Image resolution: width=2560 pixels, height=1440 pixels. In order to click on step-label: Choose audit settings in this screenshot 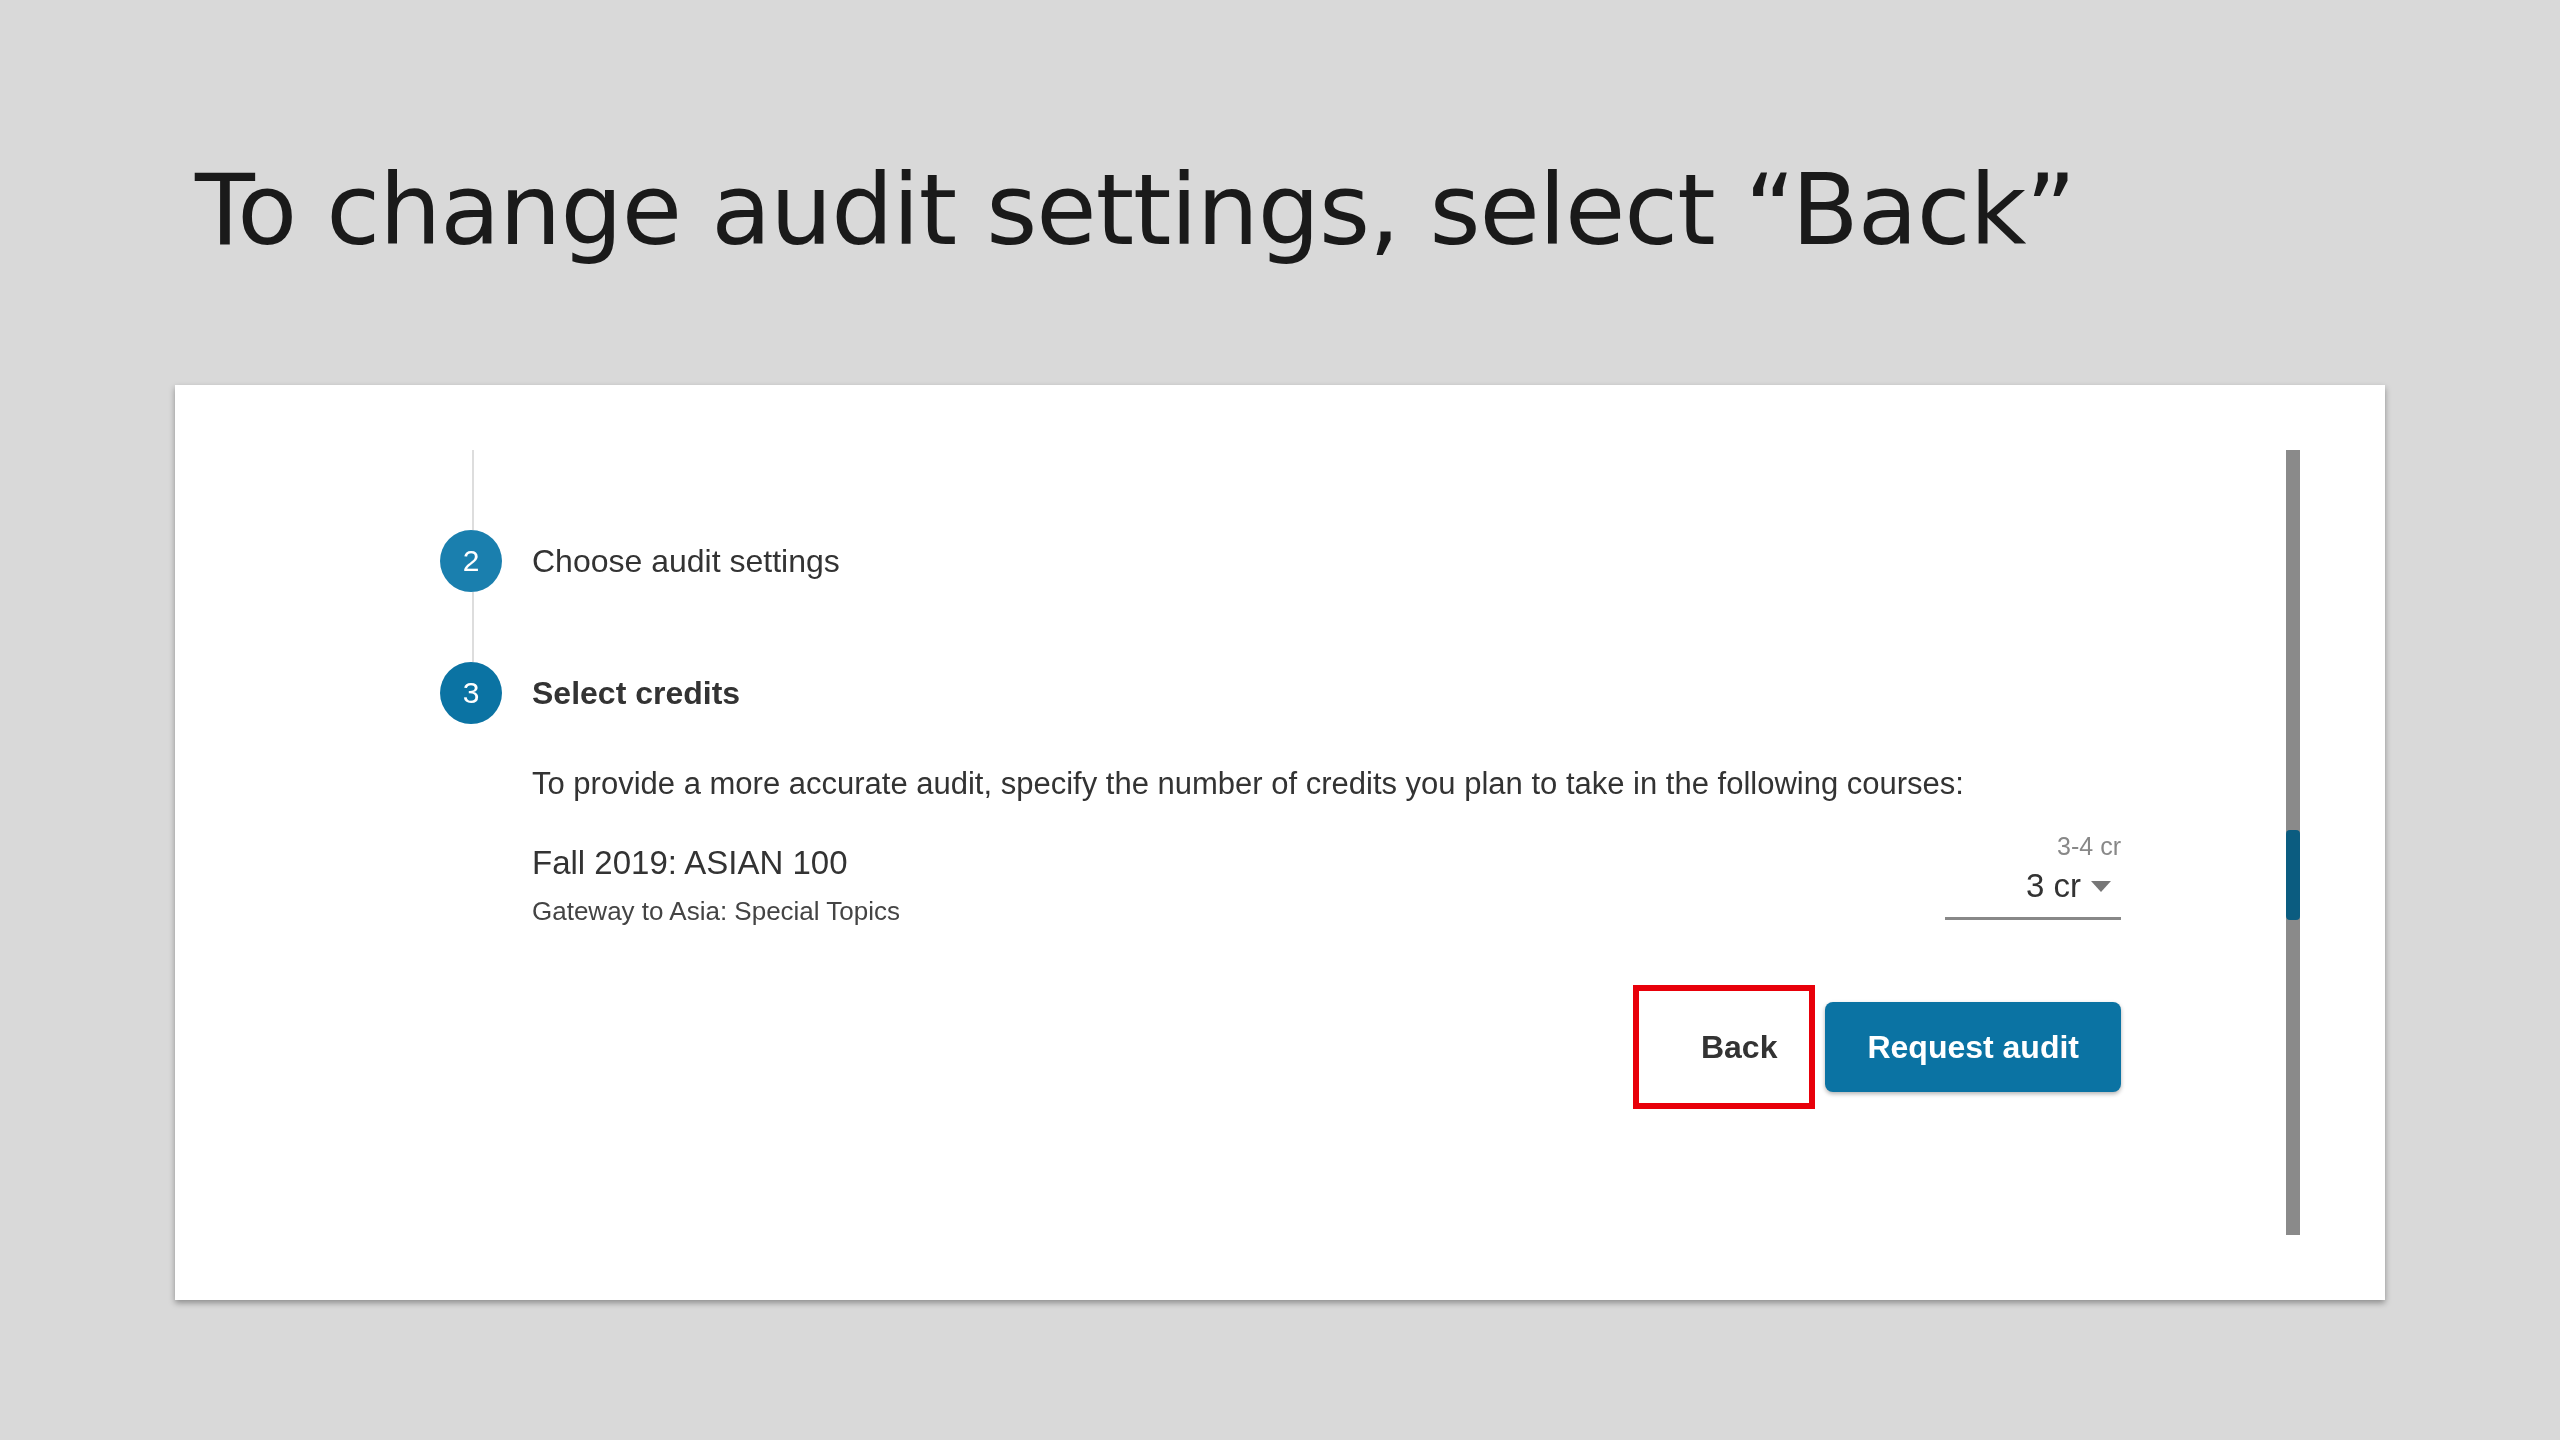, I will do `click(686, 561)`.